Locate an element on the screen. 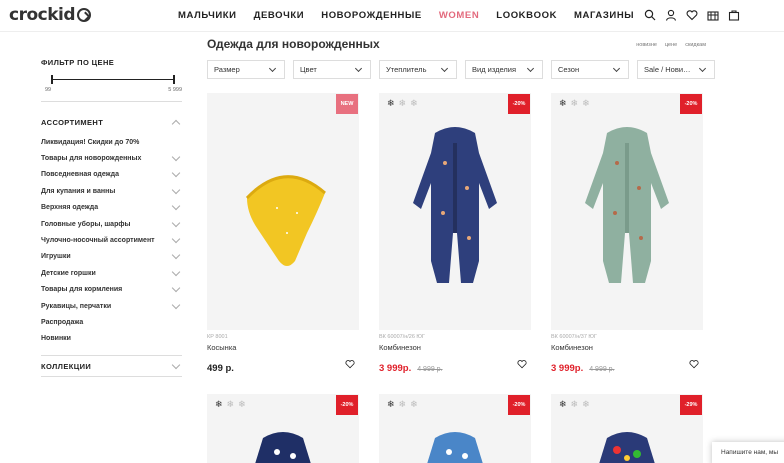 The width and height of the screenshot is (784, 463). filter-size: Размер is located at coordinates (246, 69).